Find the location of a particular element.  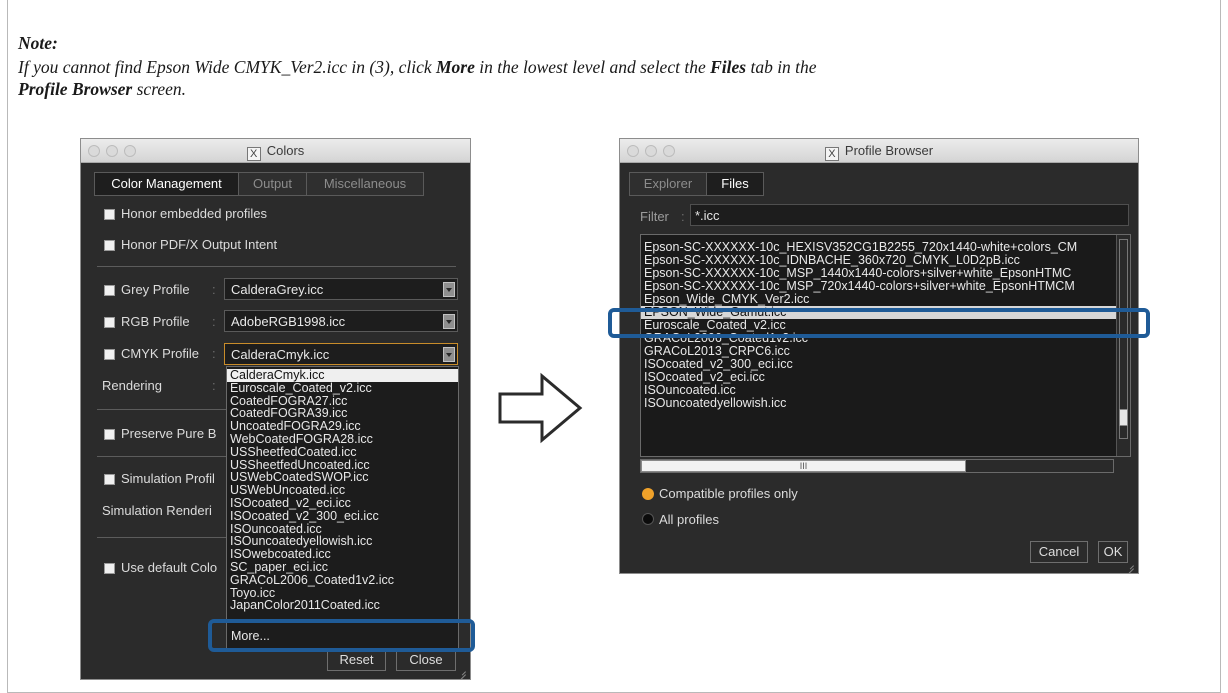

dropdown-item: WebCoatedFOGRA28.icc is located at coordinates (342, 439).